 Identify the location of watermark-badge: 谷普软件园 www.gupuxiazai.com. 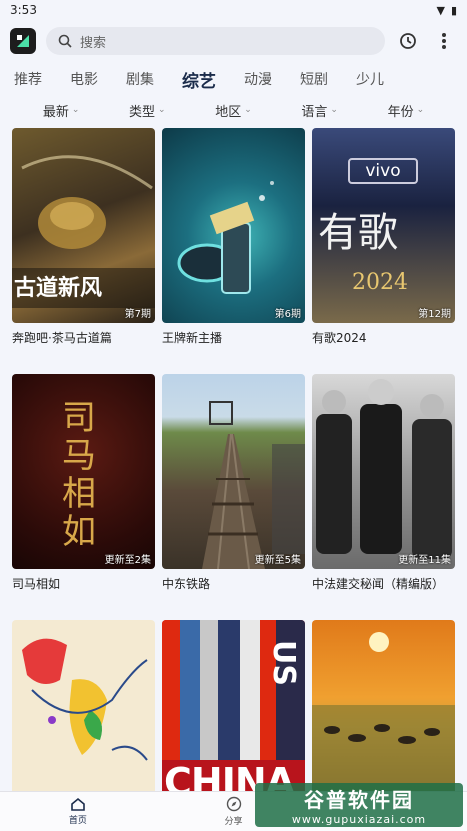
(359, 805).